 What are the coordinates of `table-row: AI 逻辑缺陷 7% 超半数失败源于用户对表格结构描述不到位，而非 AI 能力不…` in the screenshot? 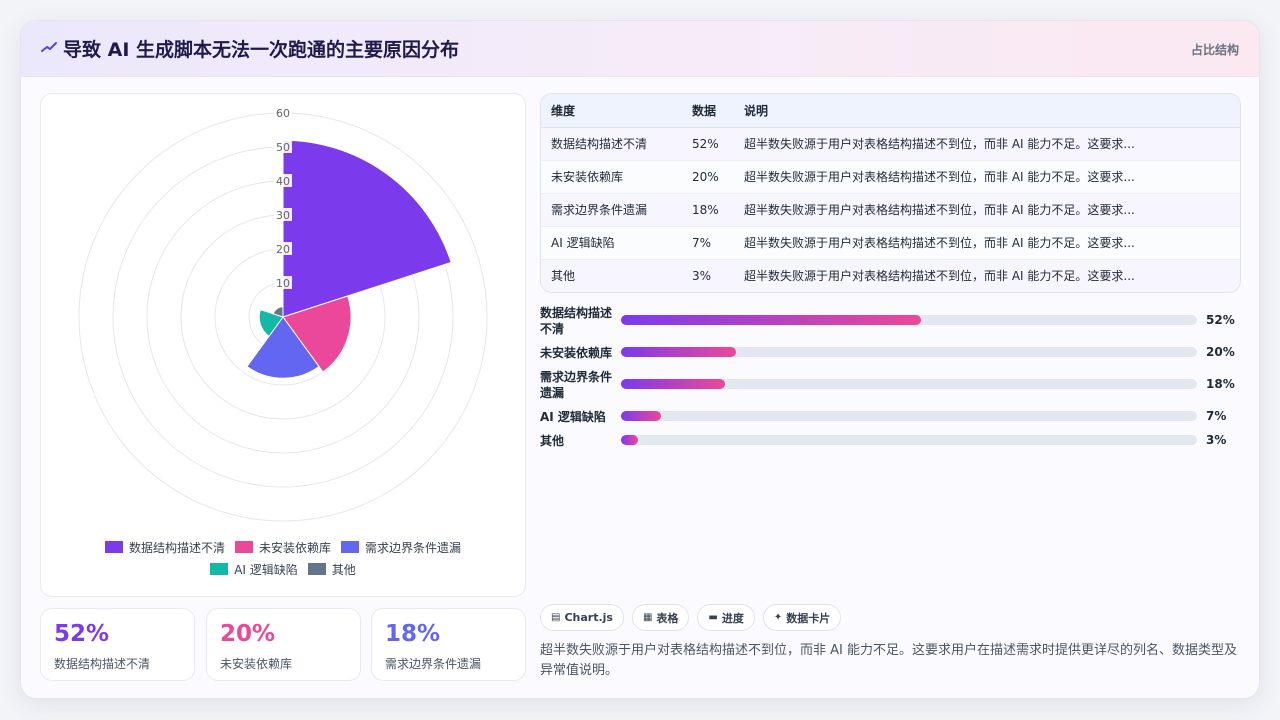 It's located at (890, 243).